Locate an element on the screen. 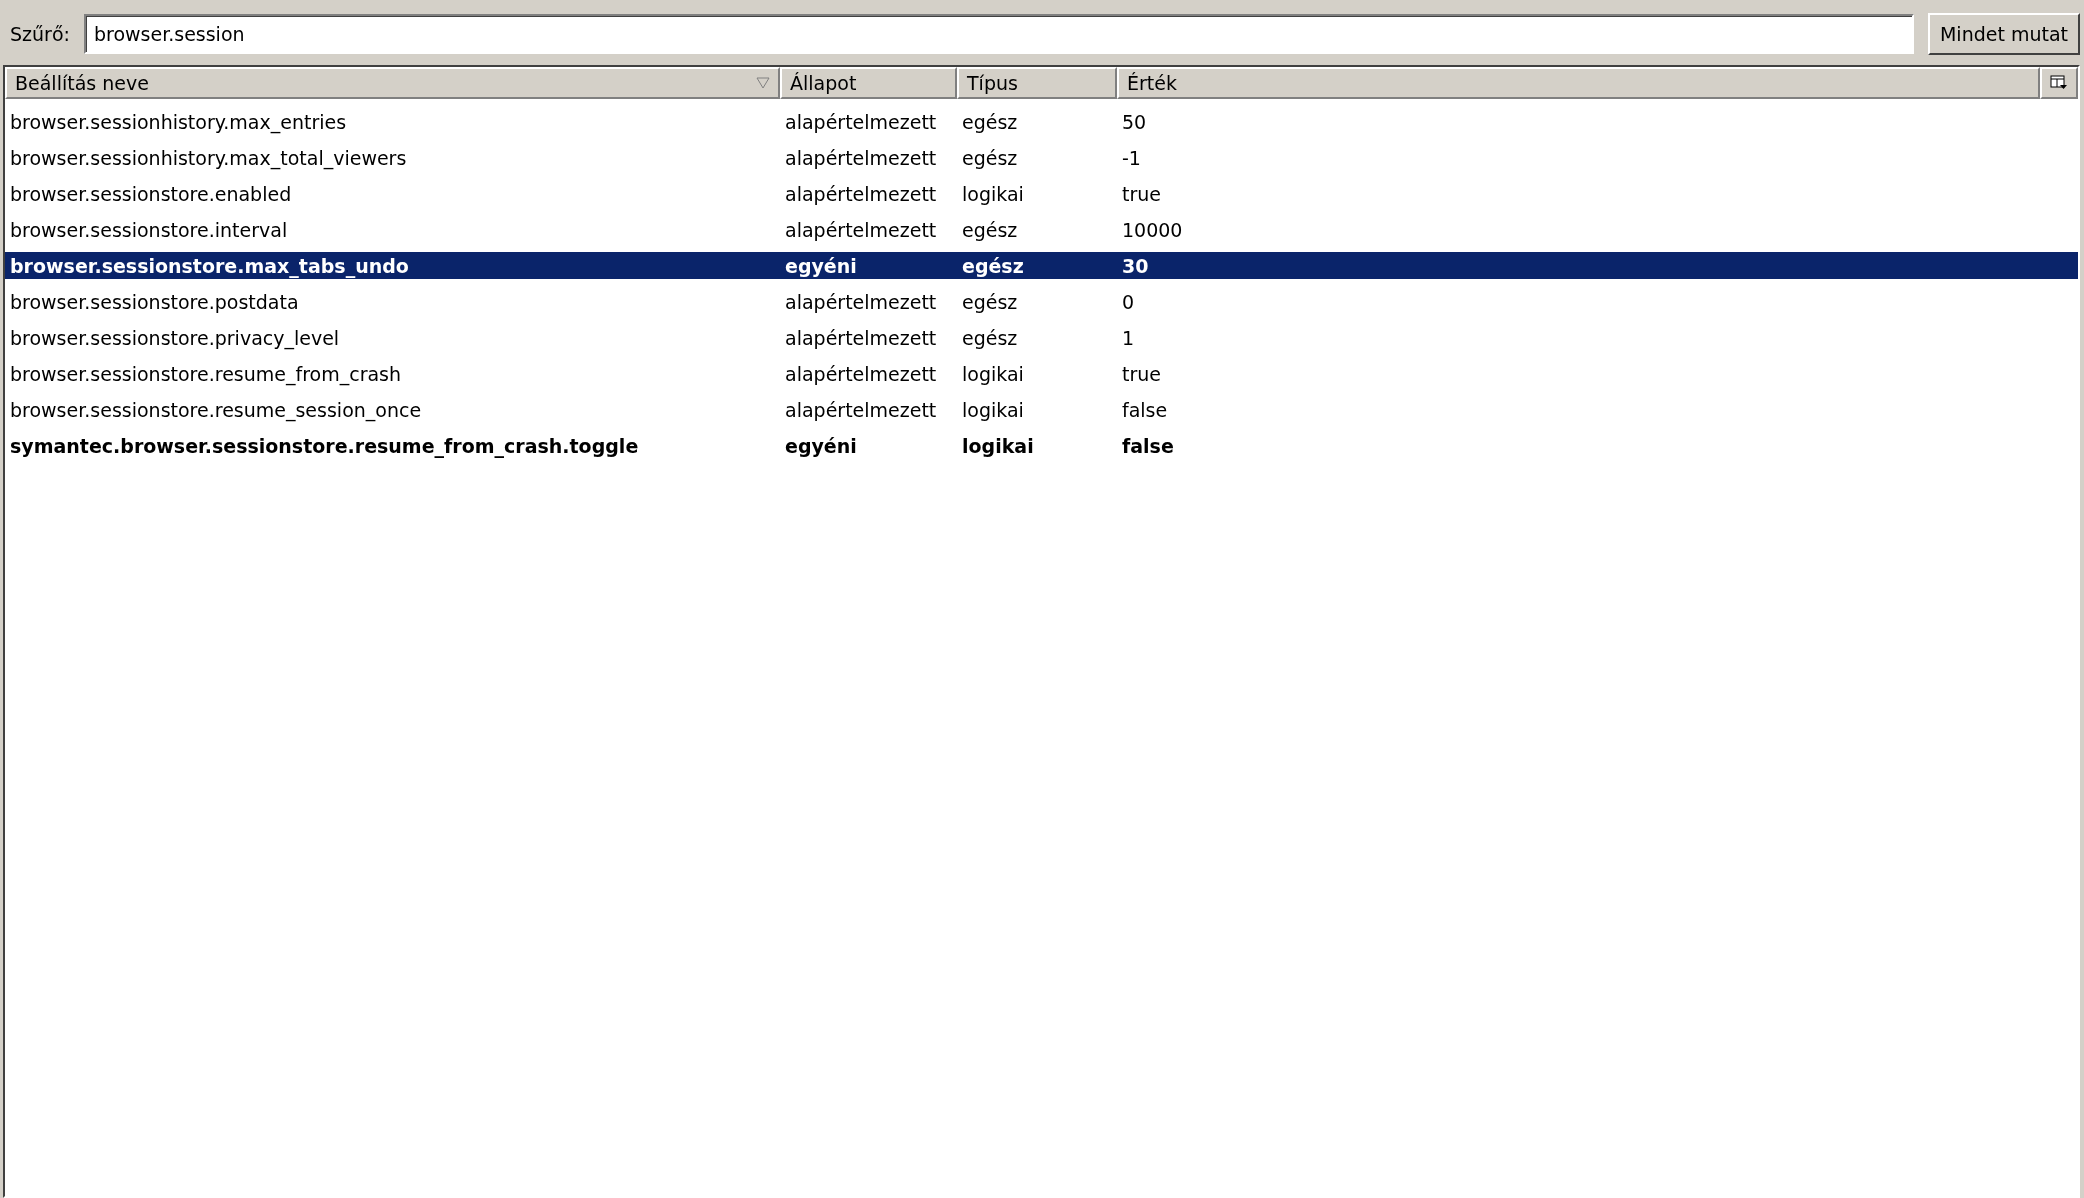  column-label: Típus is located at coordinates (992, 83).